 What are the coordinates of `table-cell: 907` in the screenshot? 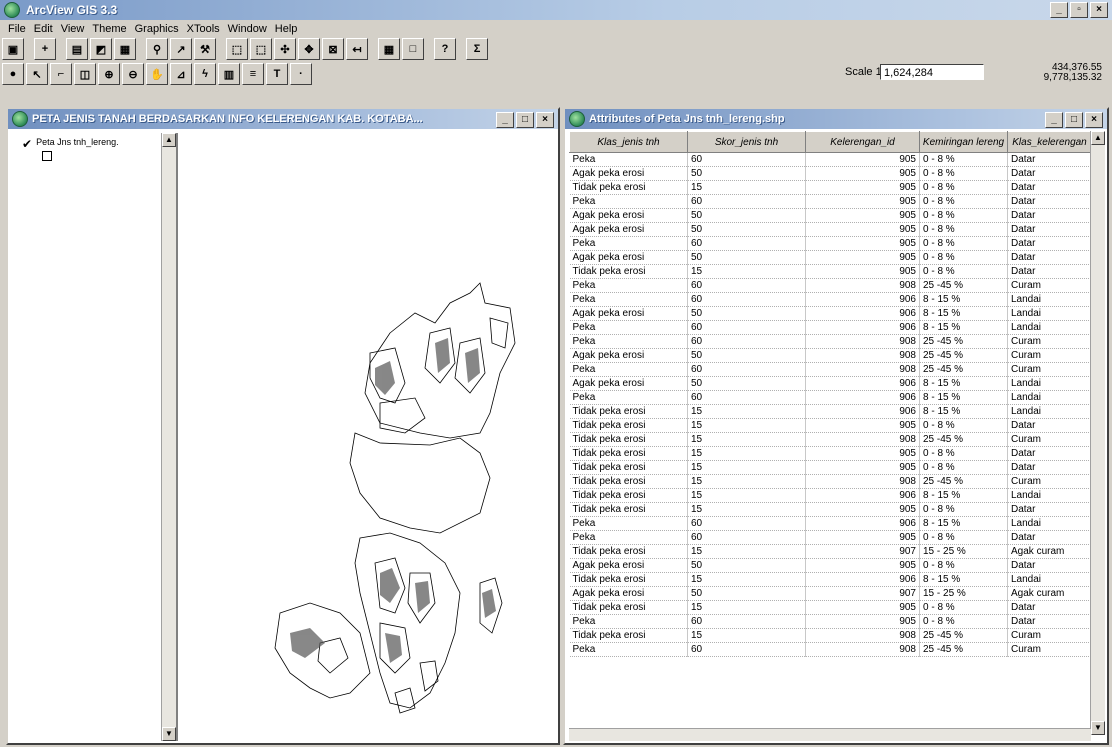 It's located at (862, 551).